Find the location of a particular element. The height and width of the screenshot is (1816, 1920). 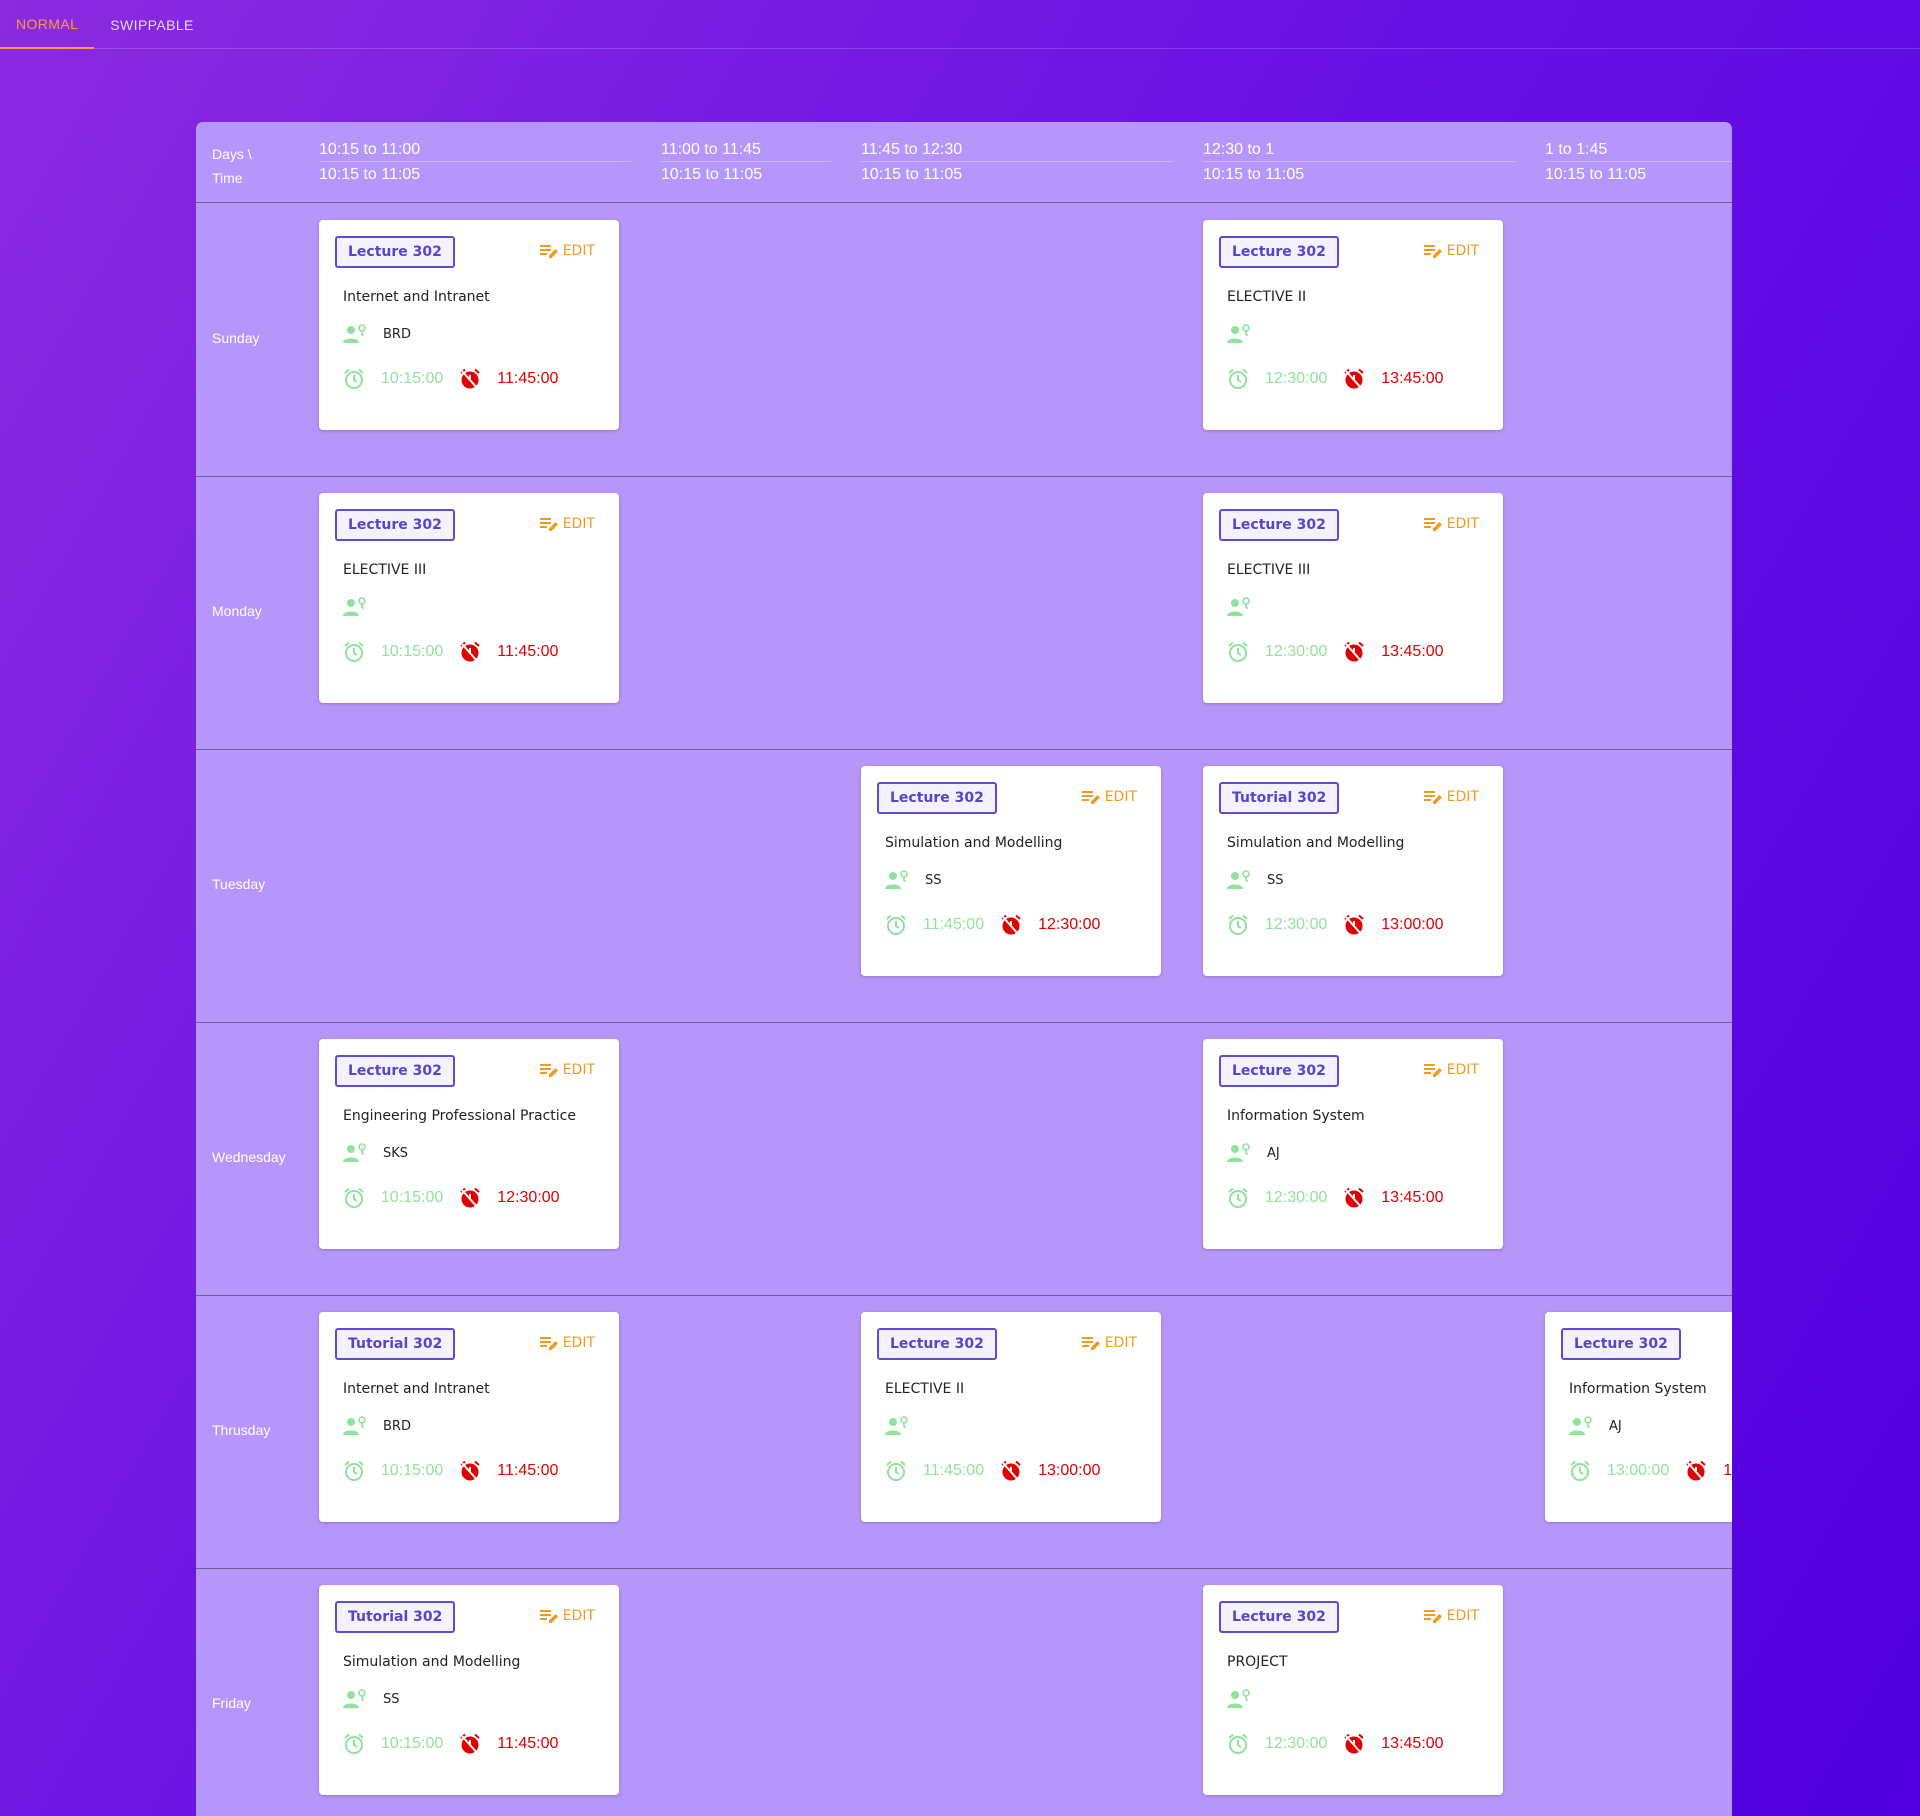

time-slot-header: 10:15 to 11:00 10:15 to 11:05 is located at coordinates (475, 162).